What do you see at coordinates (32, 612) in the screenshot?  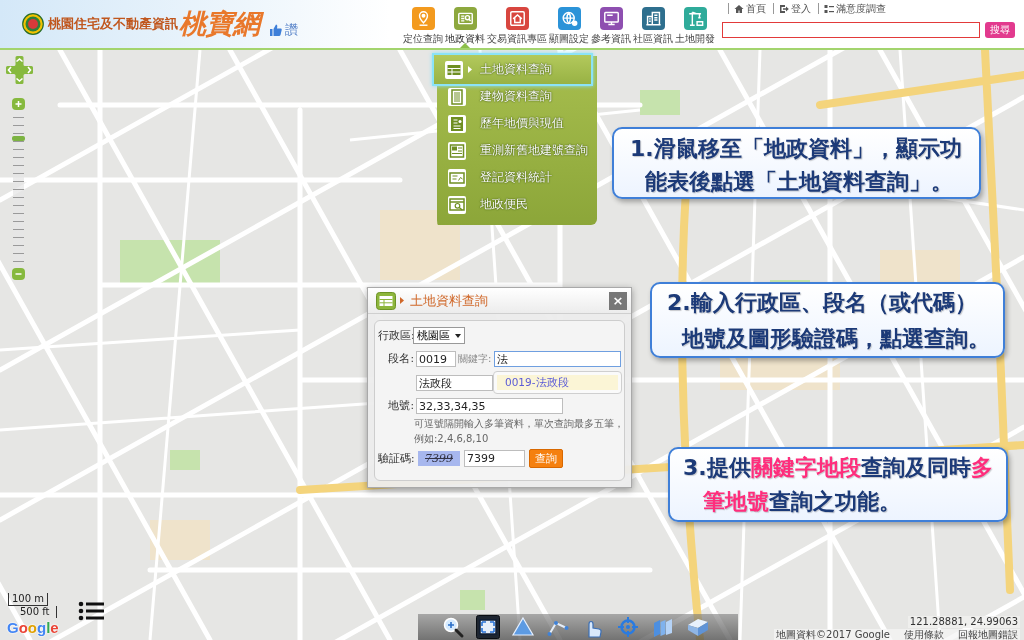 I see `scale-label: 500 ft` at bounding box center [32, 612].